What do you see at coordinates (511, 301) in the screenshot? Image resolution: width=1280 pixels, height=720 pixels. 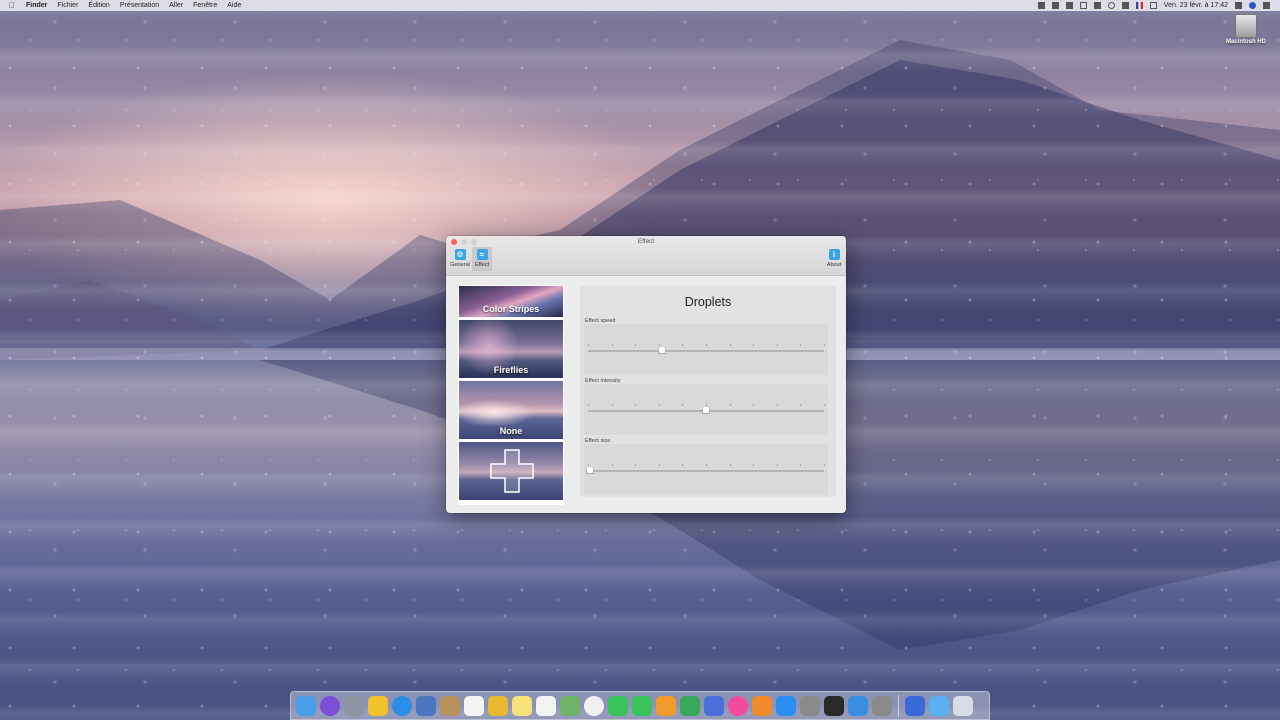 I see `effect-item-color-stripes: Color Stripes` at bounding box center [511, 301].